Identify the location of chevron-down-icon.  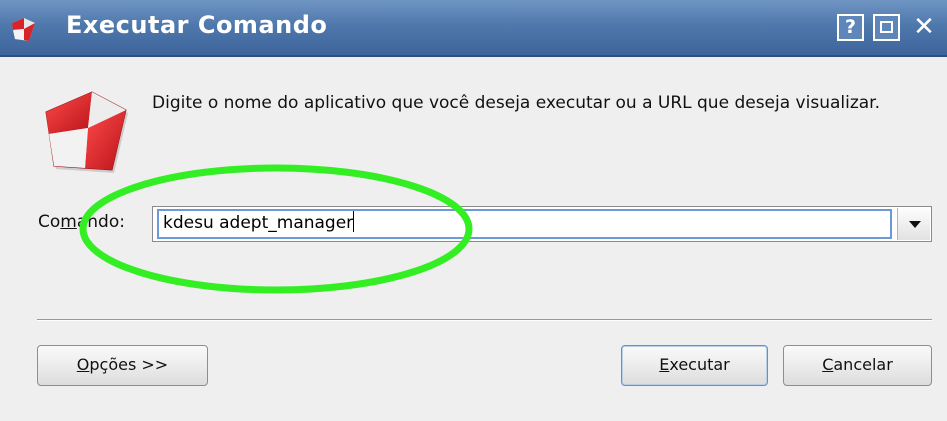
(915, 224).